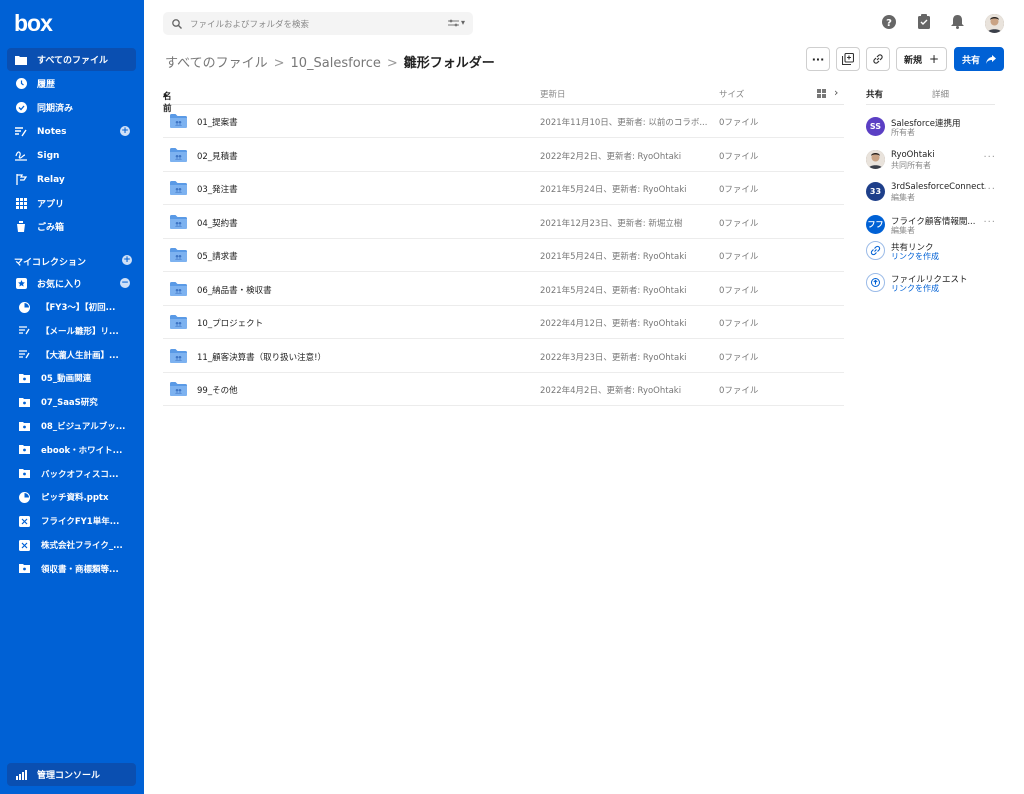 This screenshot has height=794, width=1024. I want to click on table-row: 02_見積書 2022年2月2日、更新者: RyoOhtaki 0ファイル, so click(503, 155).